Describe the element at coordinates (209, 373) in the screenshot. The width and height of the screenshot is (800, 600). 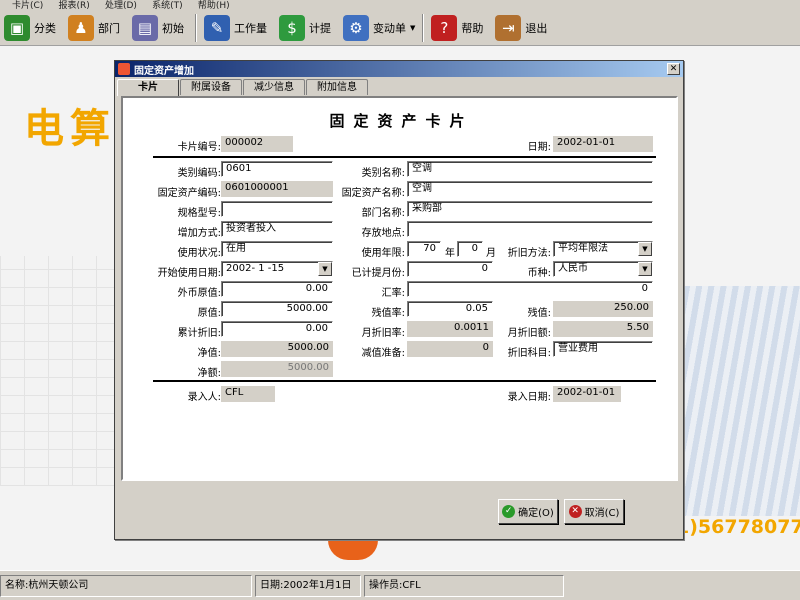
I see `net-amount-label: 净额:` at that location.